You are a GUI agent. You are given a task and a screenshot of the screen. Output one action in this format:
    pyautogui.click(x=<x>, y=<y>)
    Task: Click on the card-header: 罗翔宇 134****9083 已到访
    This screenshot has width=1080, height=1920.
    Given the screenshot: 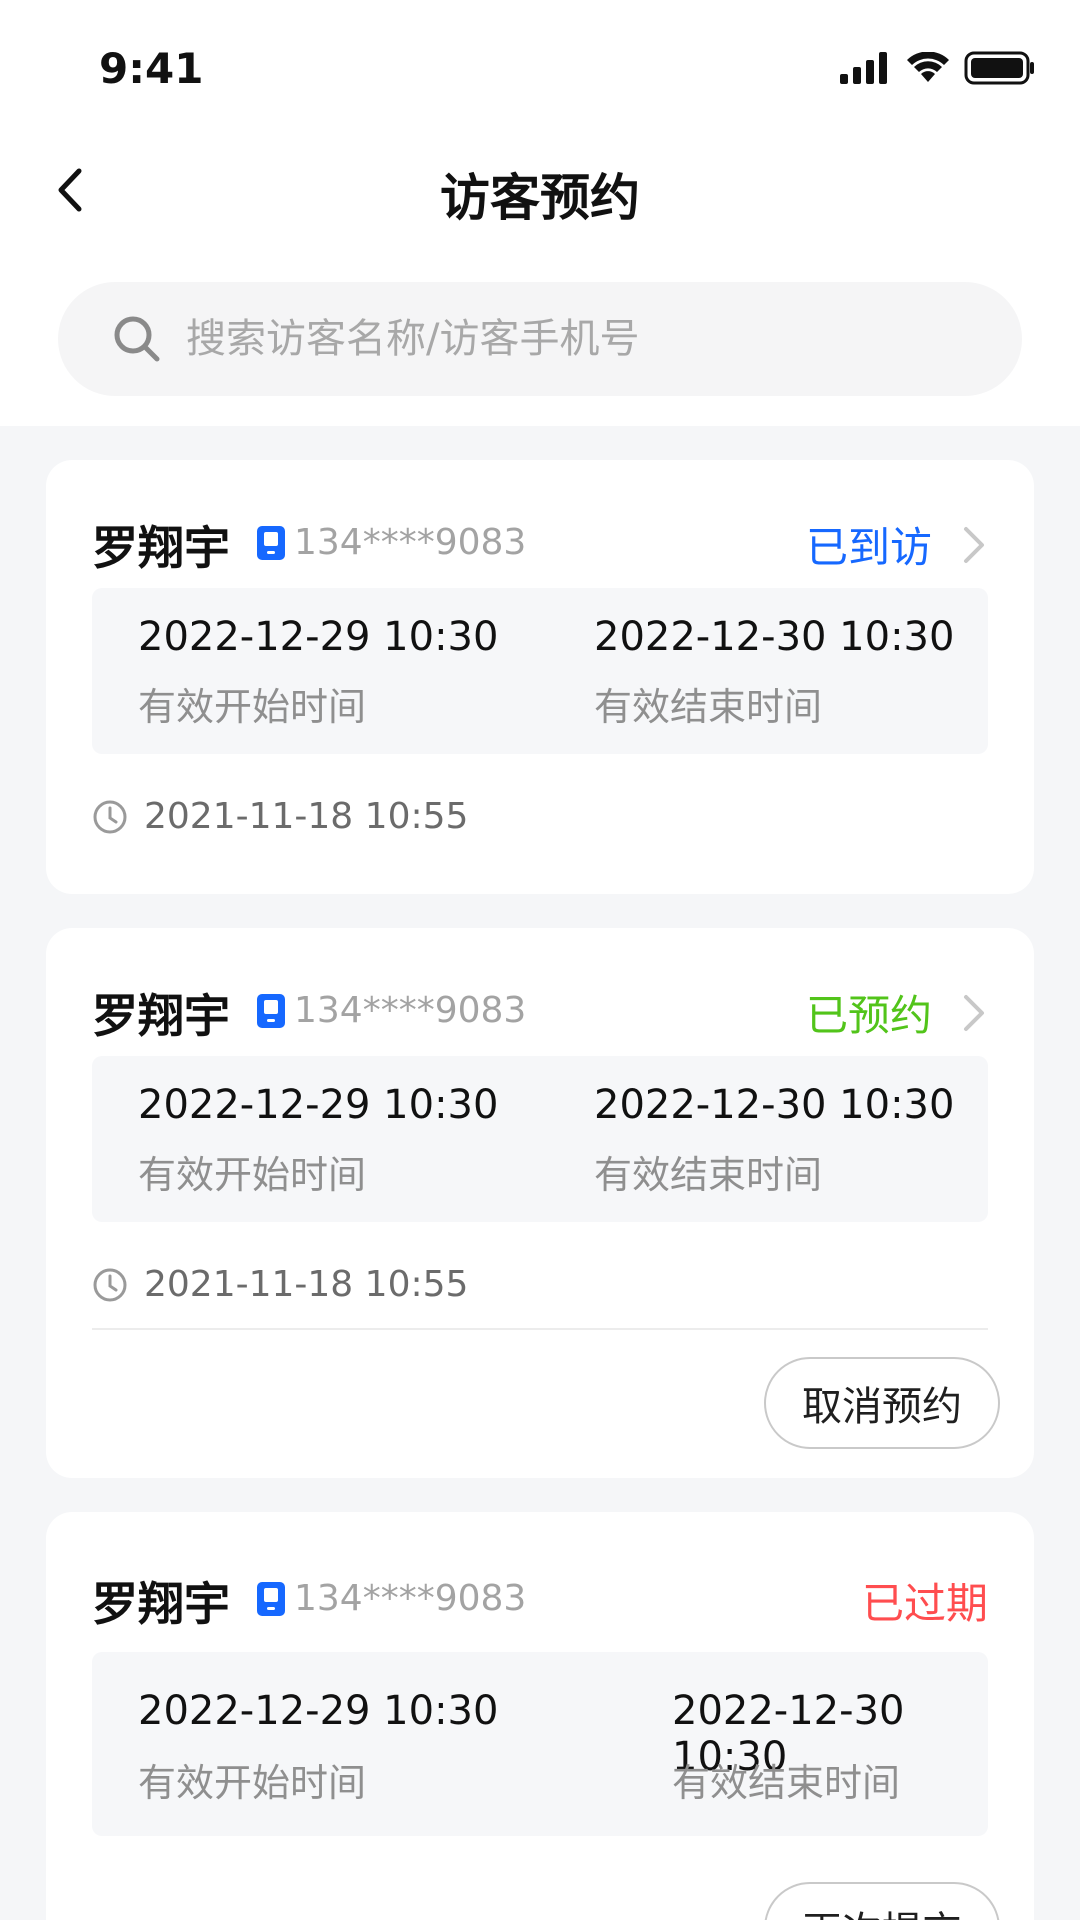 What is the action you would take?
    pyautogui.click(x=540, y=543)
    